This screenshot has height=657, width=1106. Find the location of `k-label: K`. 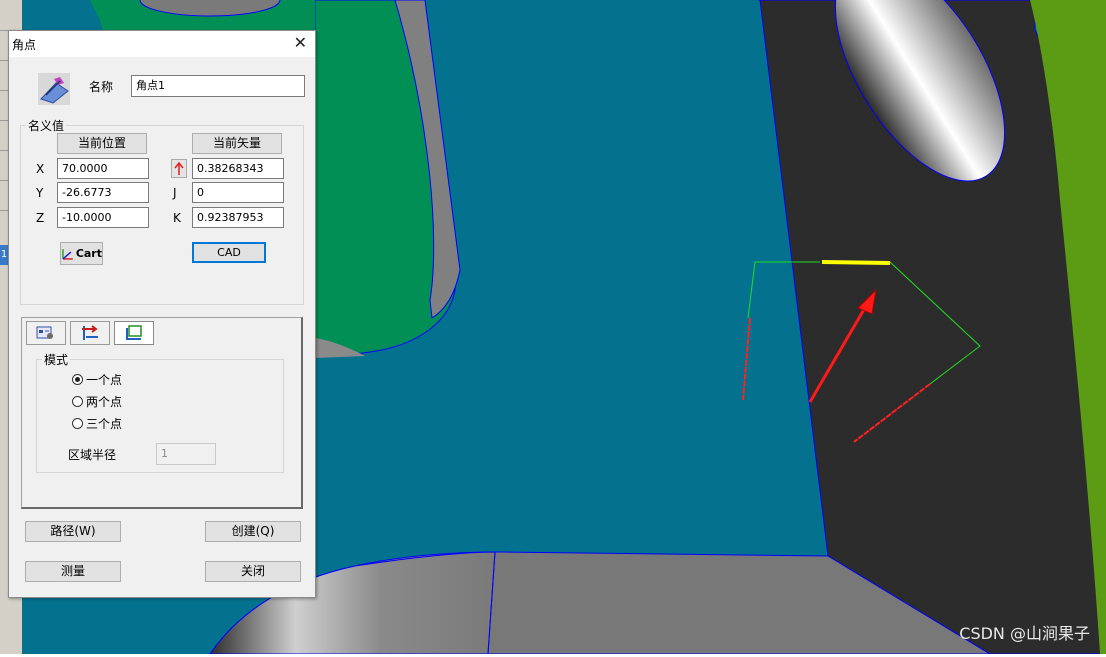

k-label: K is located at coordinates (177, 218).